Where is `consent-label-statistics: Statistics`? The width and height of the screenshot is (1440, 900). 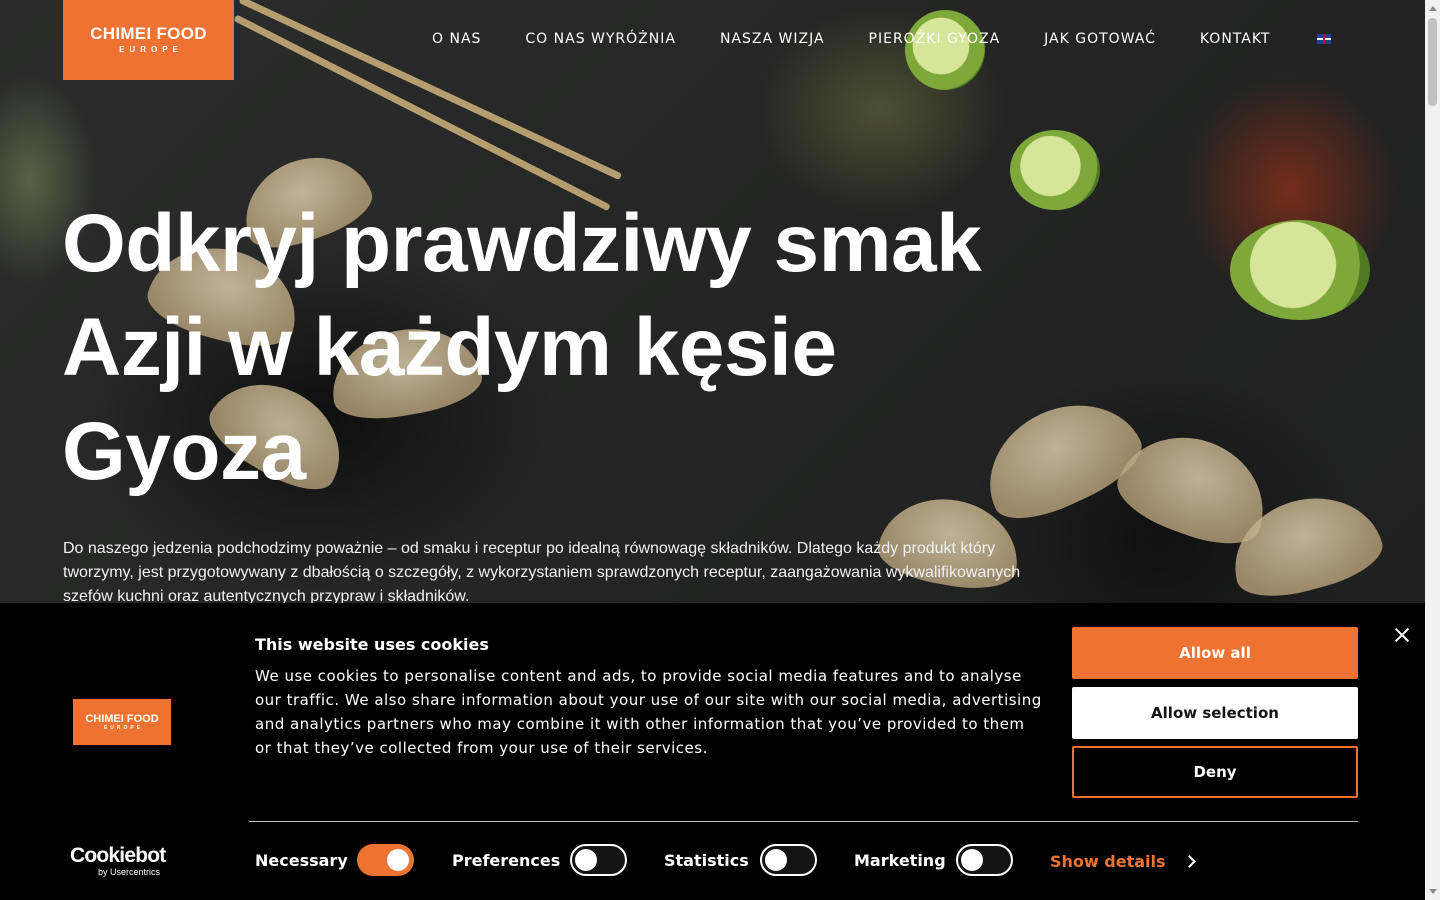
consent-label-statistics: Statistics is located at coordinates (706, 860).